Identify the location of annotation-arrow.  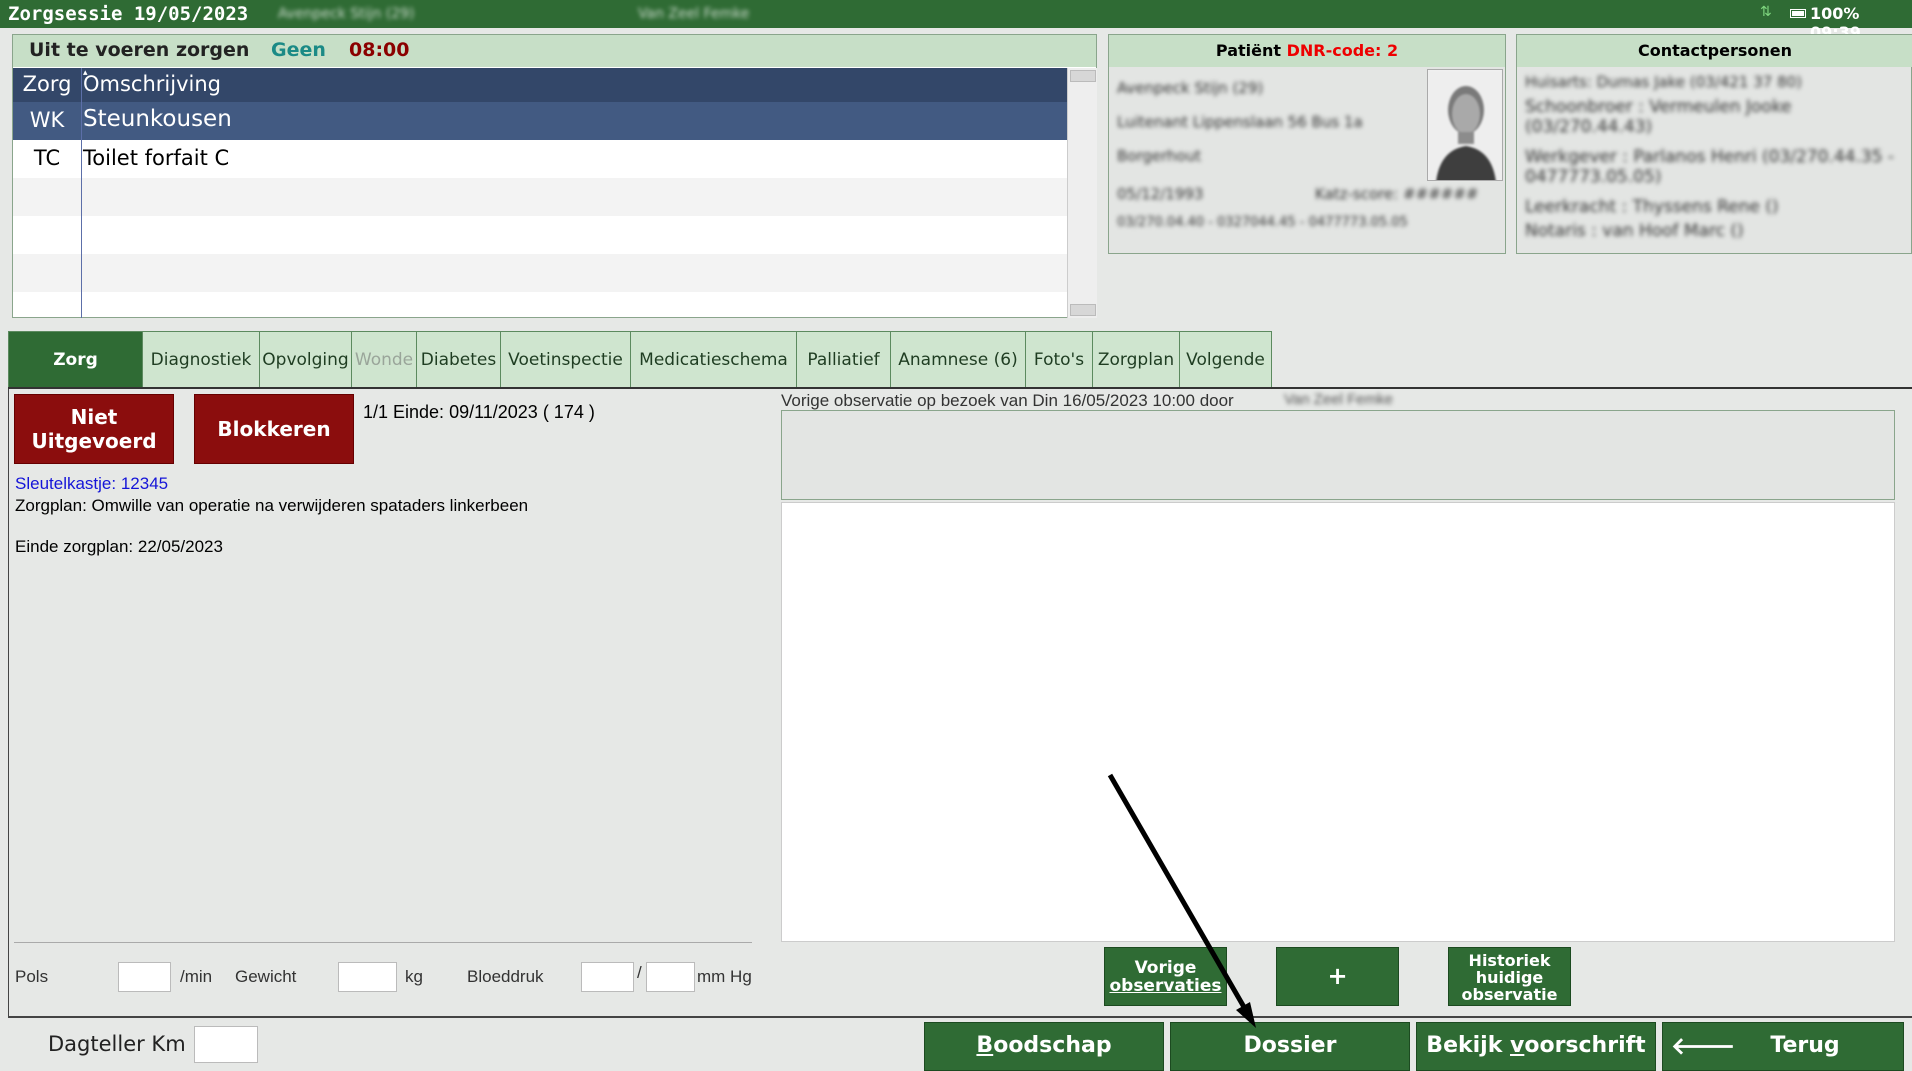
(1181, 900).